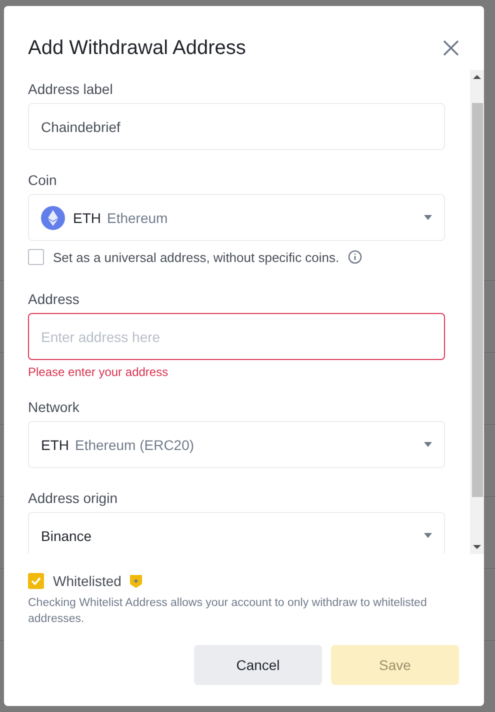 The height and width of the screenshot is (712, 495). What do you see at coordinates (99, 372) in the screenshot?
I see `error-message: Please enter your address` at bounding box center [99, 372].